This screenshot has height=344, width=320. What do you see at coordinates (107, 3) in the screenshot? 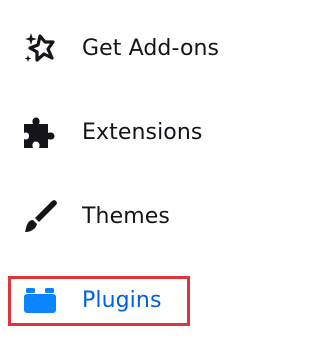
I see `previous-item-clipped` at bounding box center [107, 3].